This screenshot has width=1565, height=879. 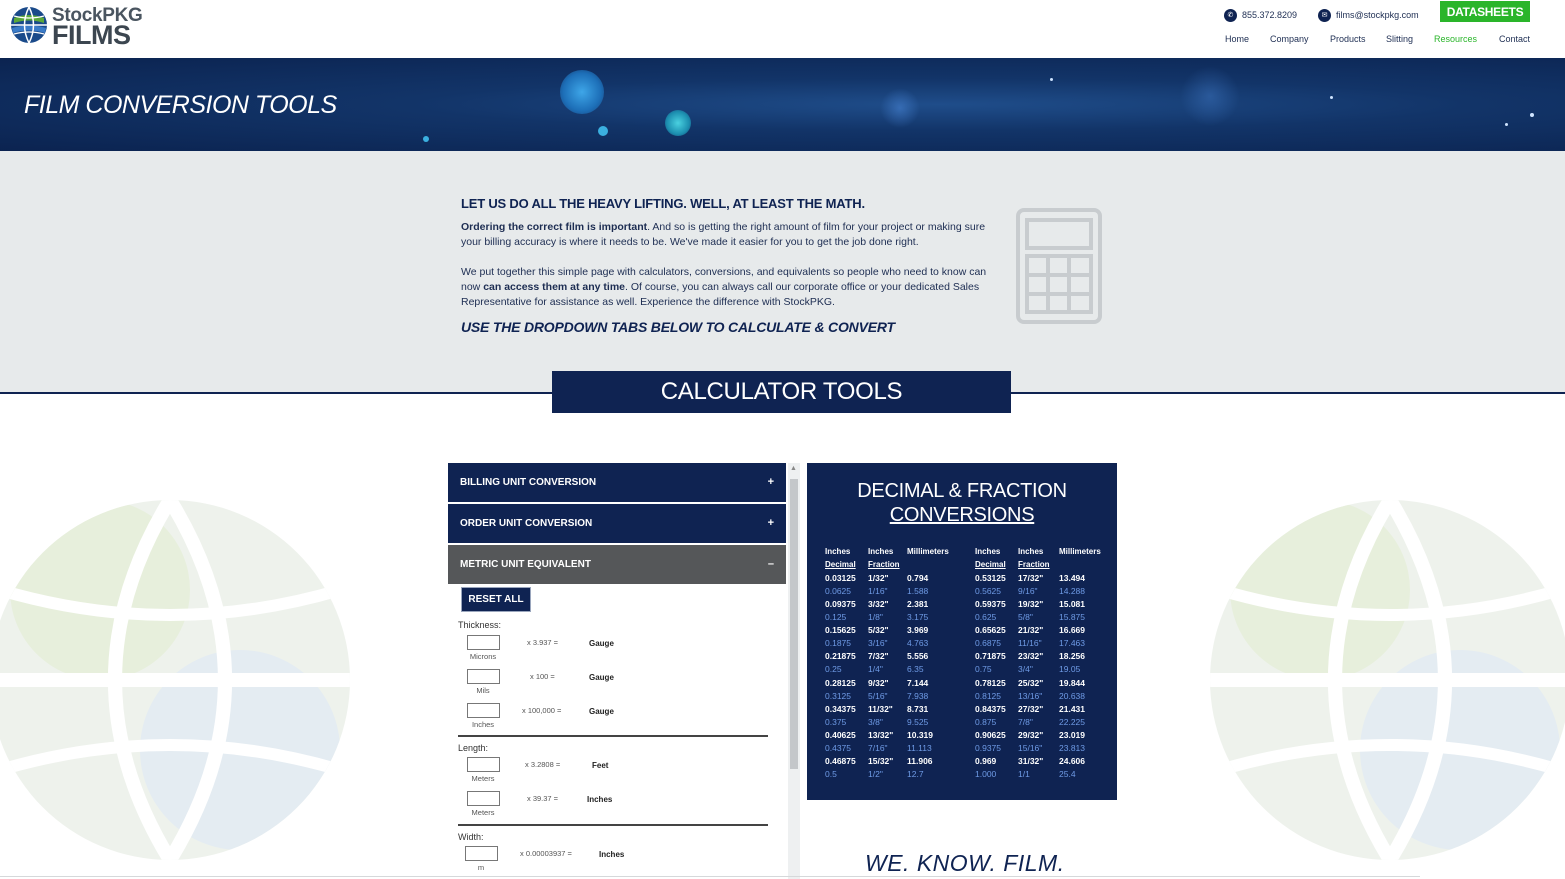 I want to click on table-title-underlined: CONVERSIONS, so click(x=962, y=515).